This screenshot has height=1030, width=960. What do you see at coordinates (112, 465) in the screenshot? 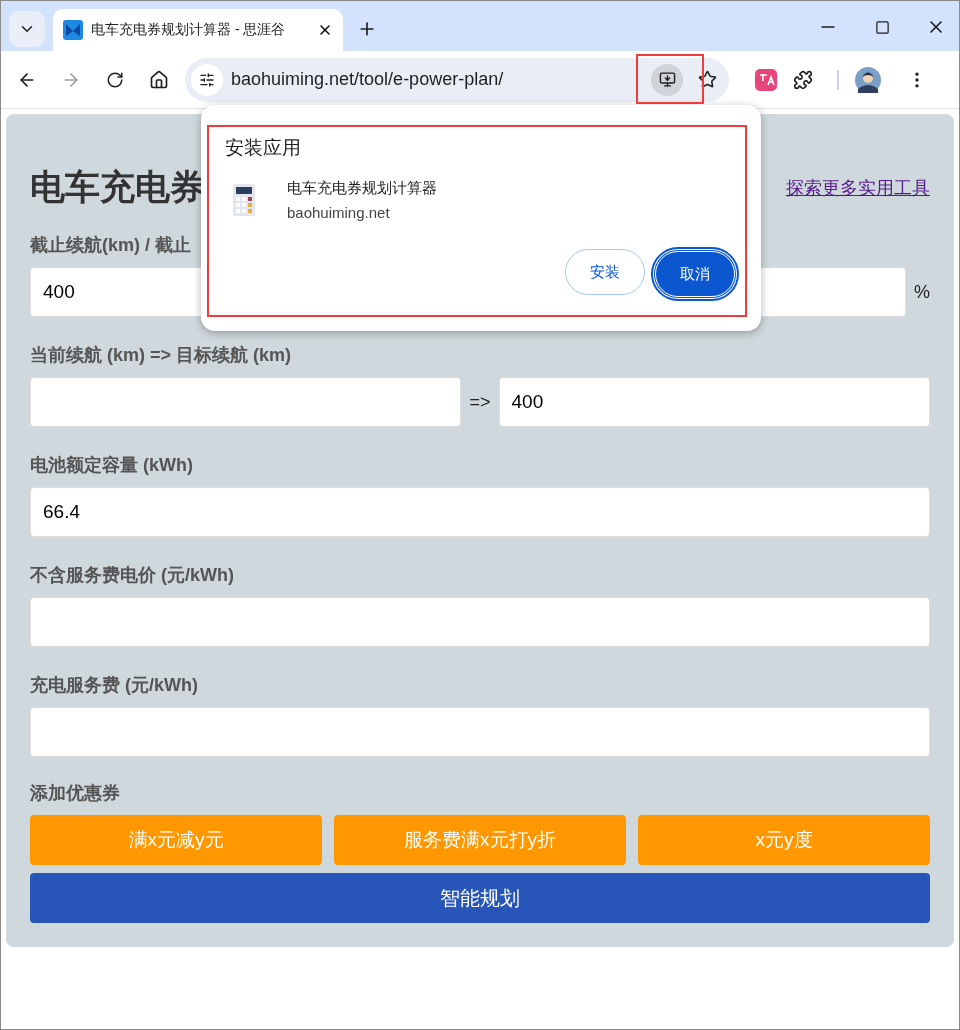
I see `field-label: 电池额定容量 (kWh)` at bounding box center [112, 465].